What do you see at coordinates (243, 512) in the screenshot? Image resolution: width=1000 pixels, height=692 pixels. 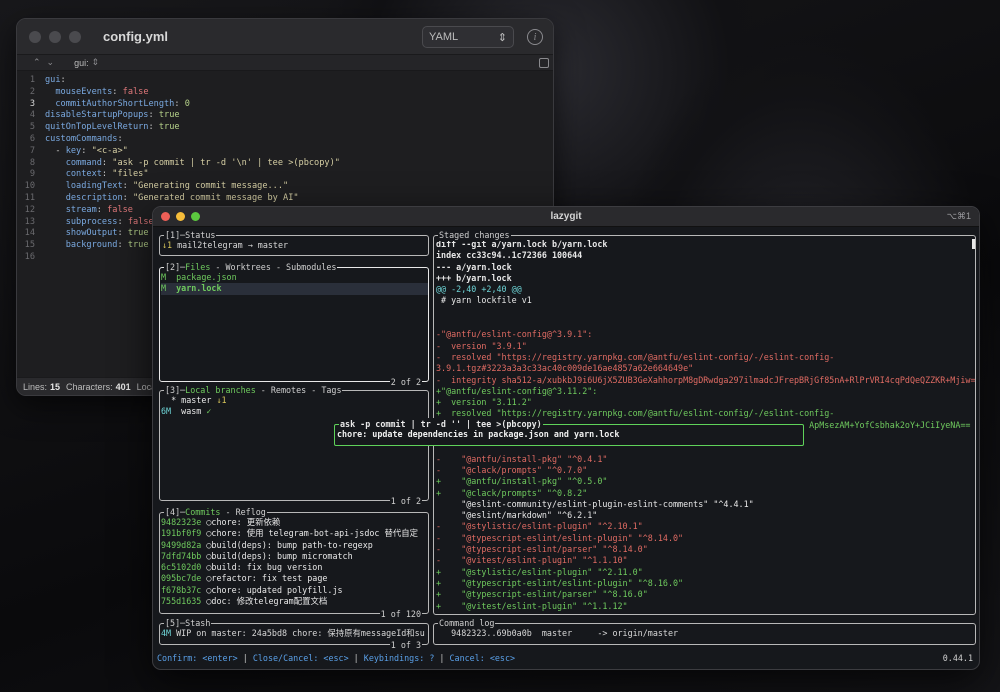 I see `commits-title-rest: - Reflog` at bounding box center [243, 512].